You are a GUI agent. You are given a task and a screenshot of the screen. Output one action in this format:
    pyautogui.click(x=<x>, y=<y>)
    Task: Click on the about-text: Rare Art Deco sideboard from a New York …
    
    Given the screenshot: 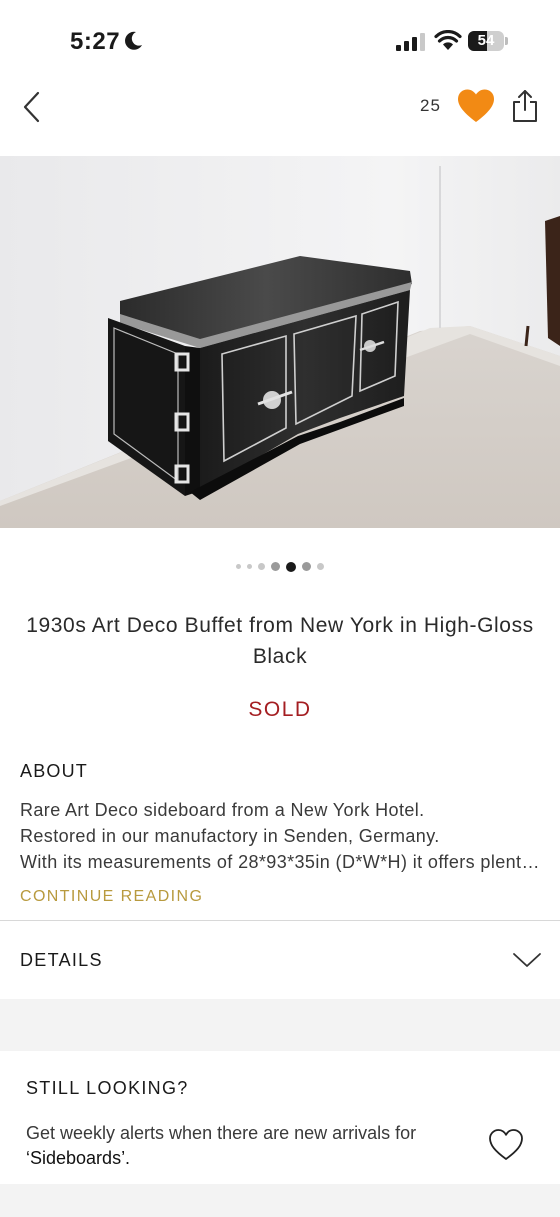 What is the action you would take?
    pyautogui.click(x=282, y=836)
    